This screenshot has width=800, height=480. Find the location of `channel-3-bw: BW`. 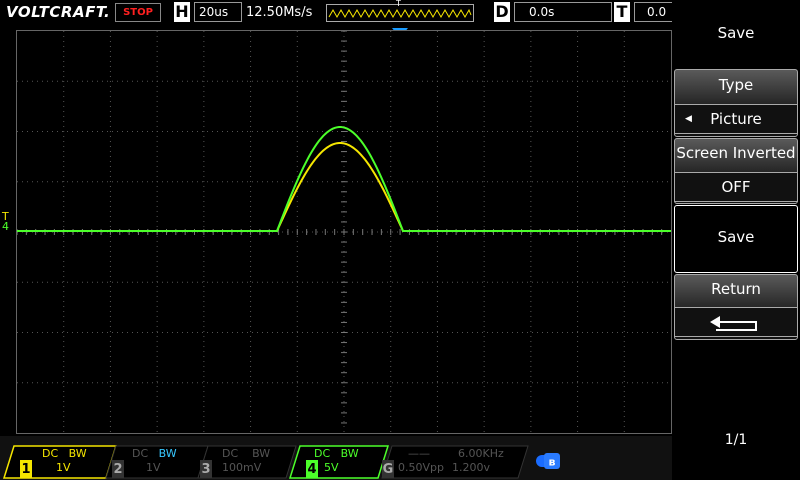

channel-3-bw: BW is located at coordinates (261, 453).